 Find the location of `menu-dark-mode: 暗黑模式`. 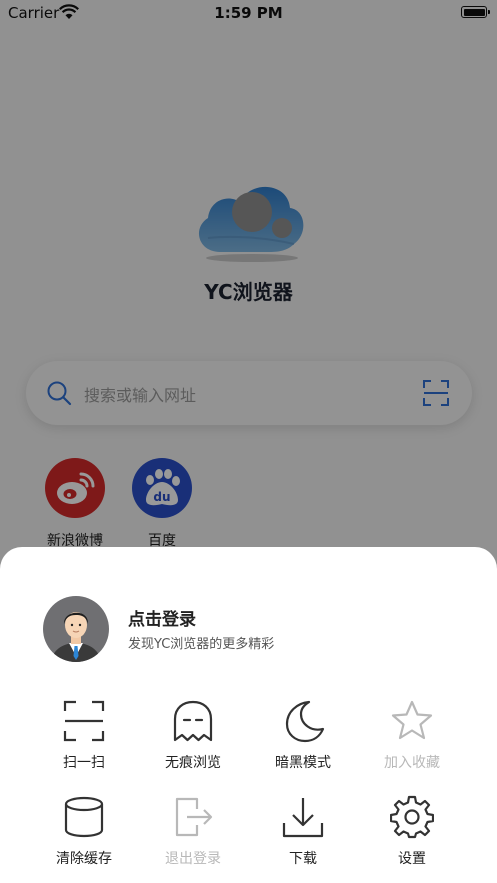

menu-dark-mode: 暗黑模式 is located at coordinates (303, 735).